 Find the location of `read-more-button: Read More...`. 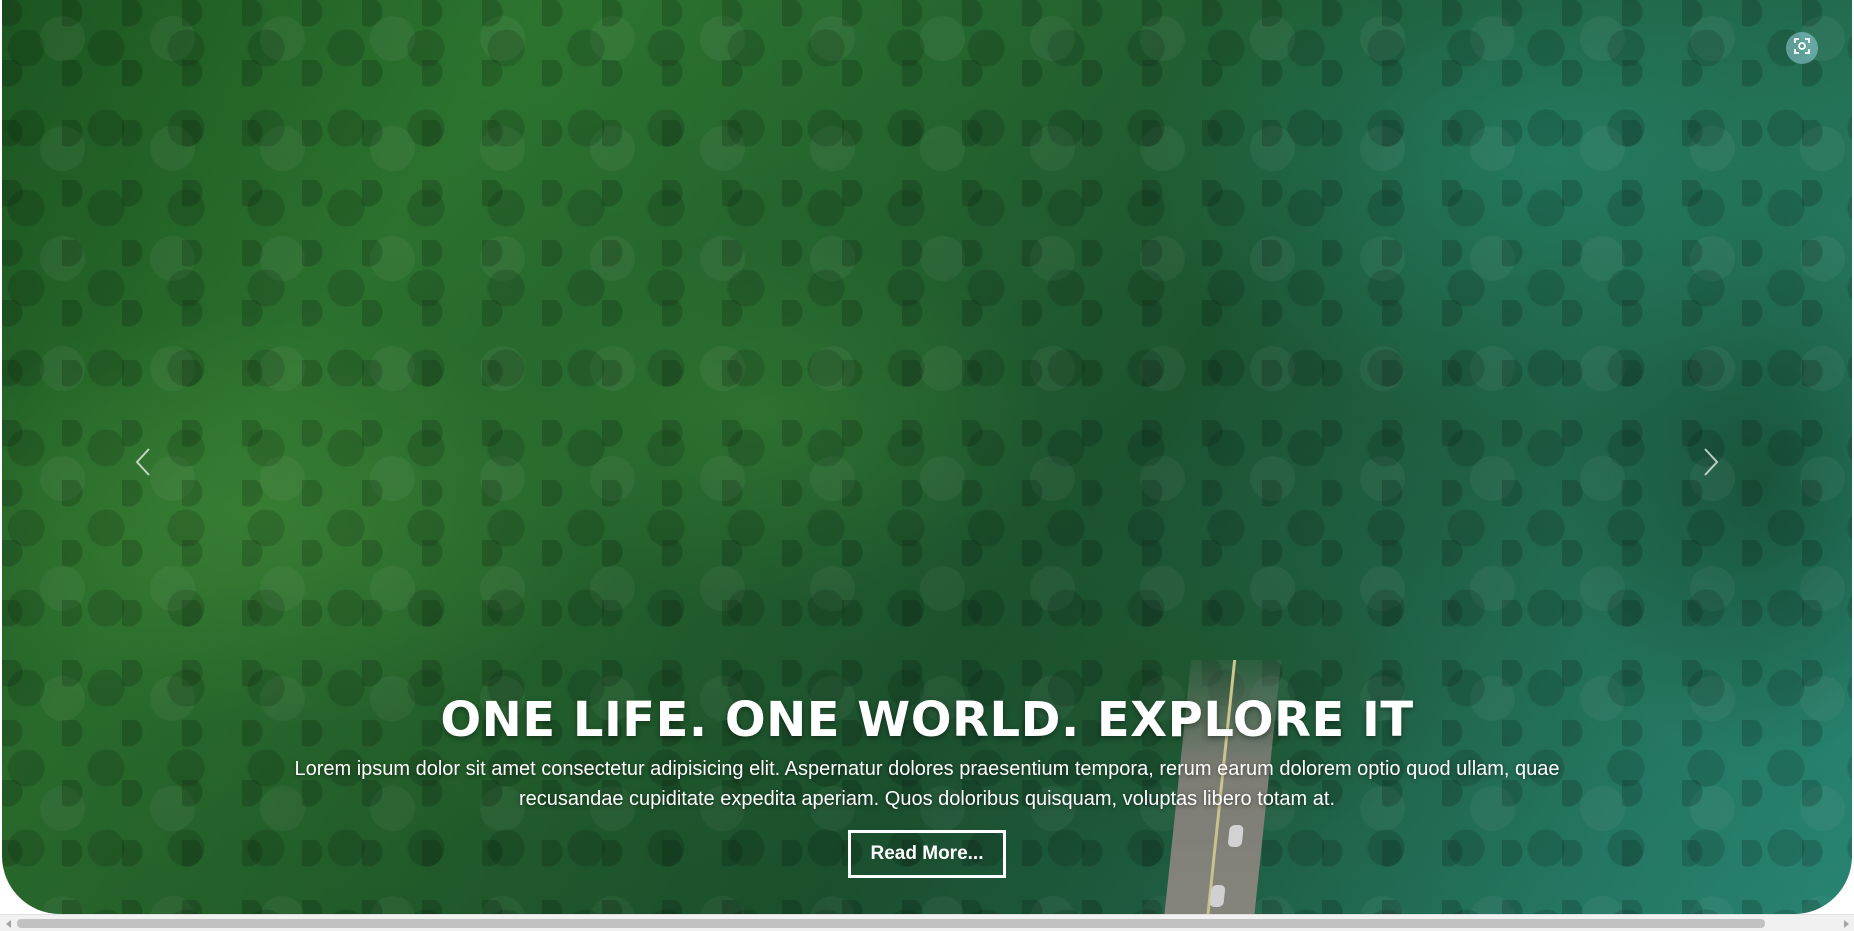

read-more-button: Read More... is located at coordinates (927, 854).